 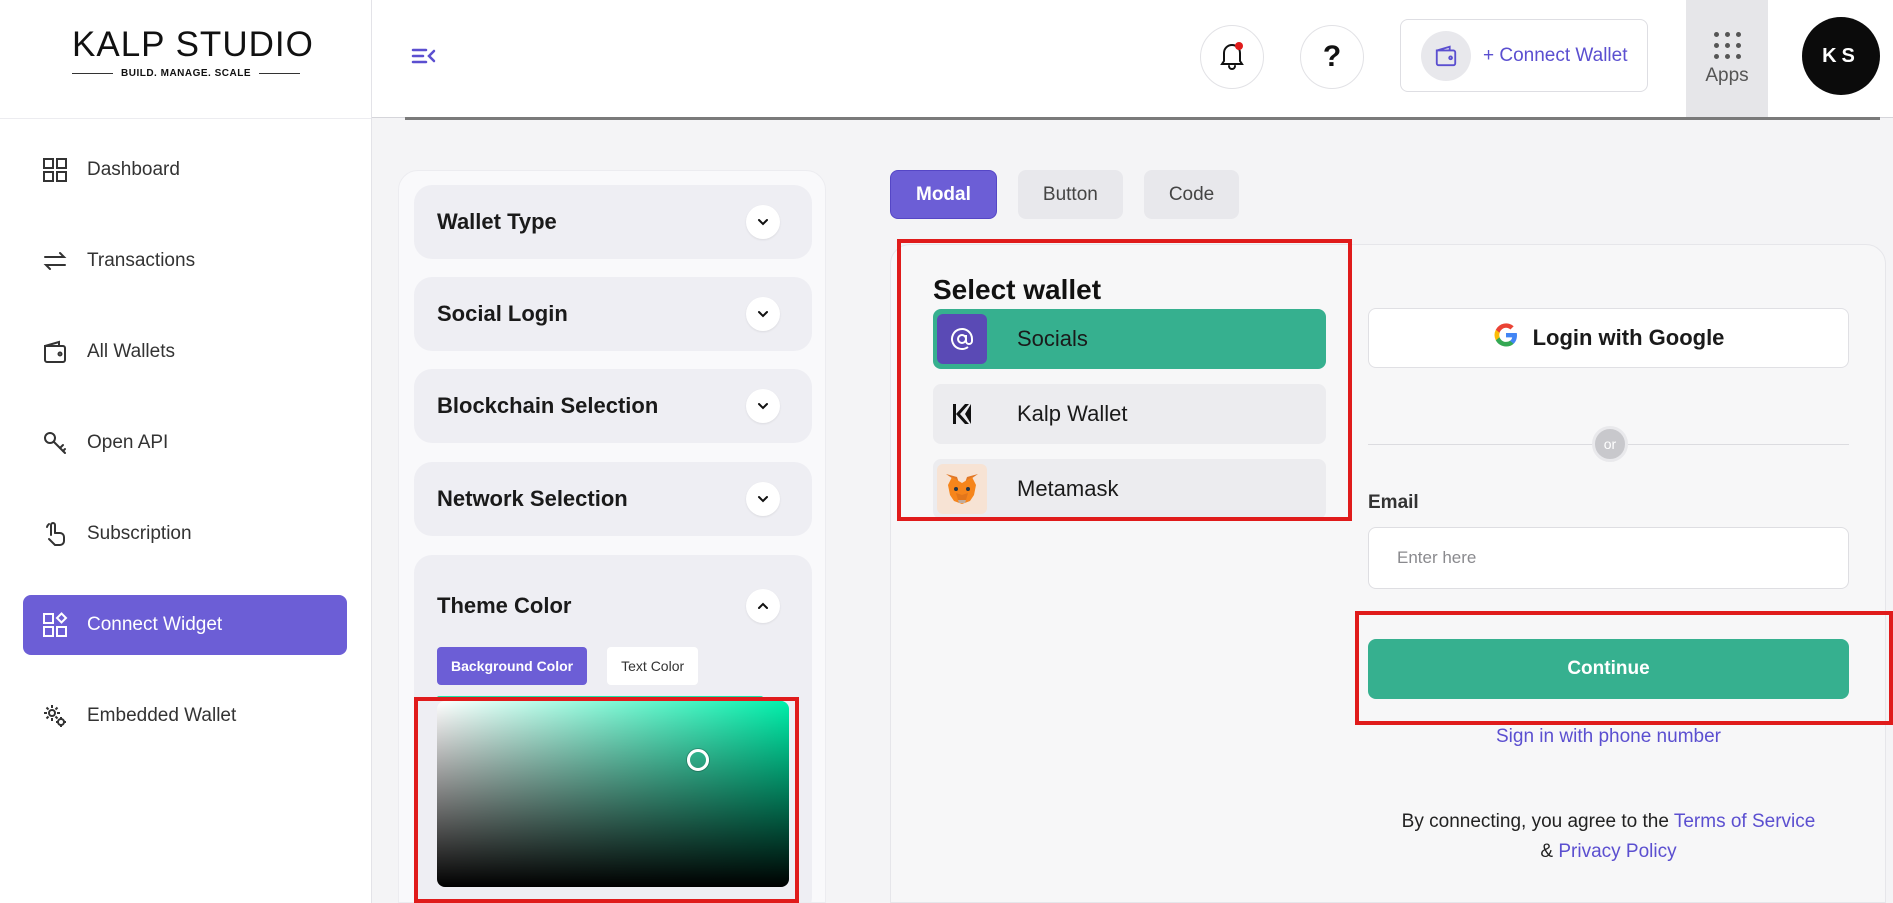 What do you see at coordinates (1535, 821) in the screenshot?
I see `terms-prefix: By connecting, you agree to the` at bounding box center [1535, 821].